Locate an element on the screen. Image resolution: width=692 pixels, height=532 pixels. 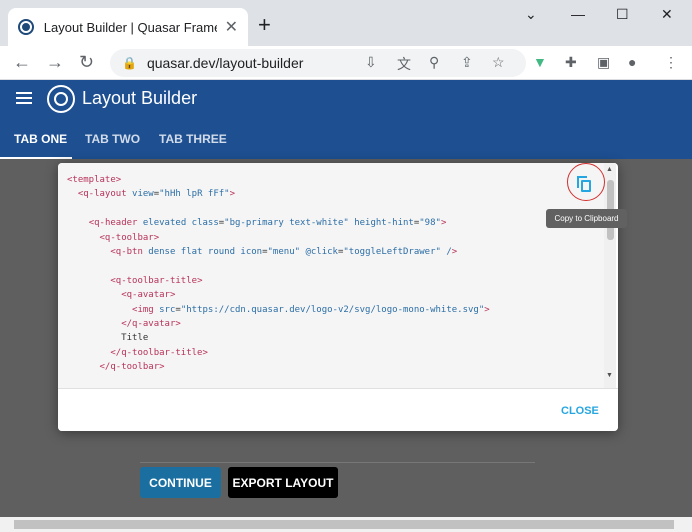
scroll-down-icon: ▼ is located at coordinates (609, 375).